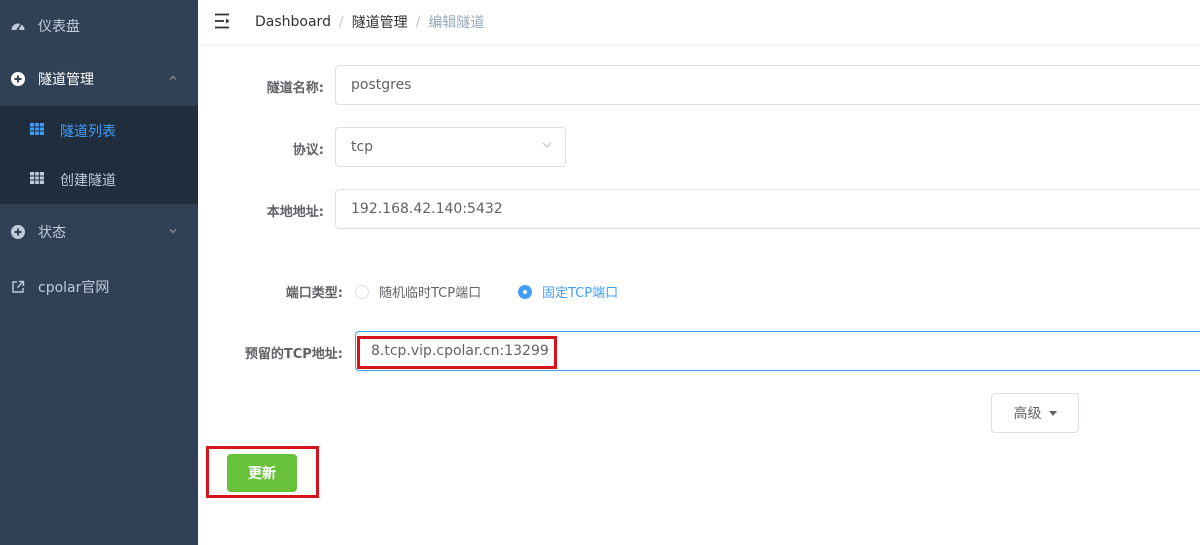 This screenshot has height=545, width=1200. Describe the element at coordinates (18, 26) in the screenshot. I see `dashboard-icon` at that location.